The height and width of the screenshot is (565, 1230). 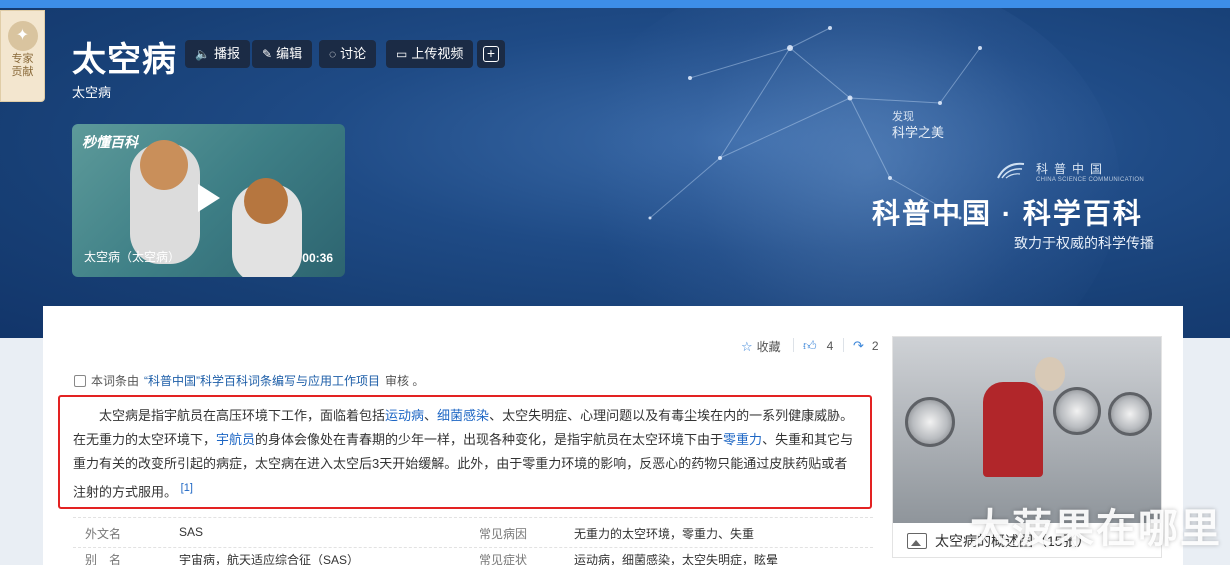 What do you see at coordinates (22, 65) in the screenshot?
I see `expert-badge-label: 专家贡献` at bounding box center [22, 65].